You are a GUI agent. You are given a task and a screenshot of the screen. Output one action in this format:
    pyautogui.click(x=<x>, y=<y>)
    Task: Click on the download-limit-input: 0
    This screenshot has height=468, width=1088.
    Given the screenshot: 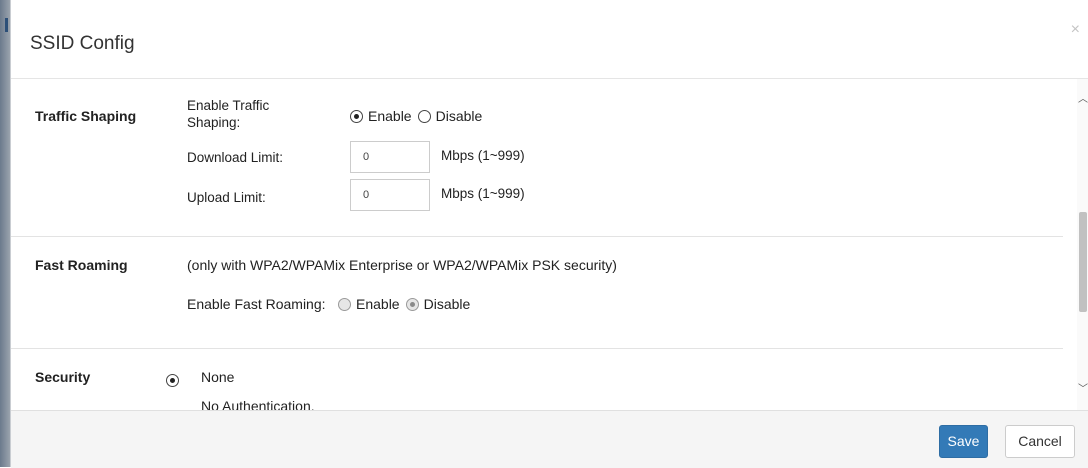 What is the action you would take?
    pyautogui.click(x=390, y=157)
    